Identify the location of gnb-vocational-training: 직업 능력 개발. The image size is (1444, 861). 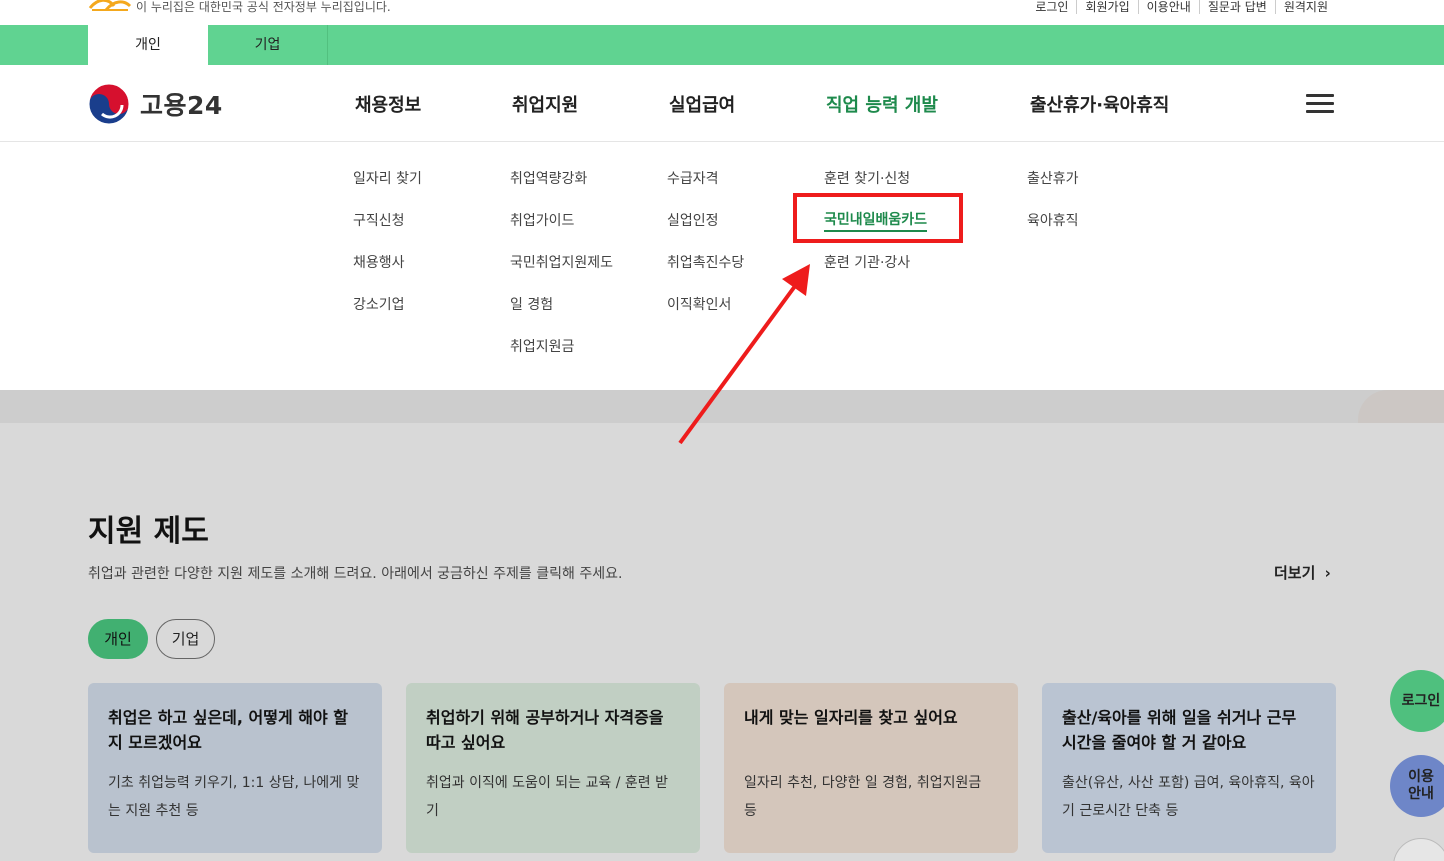
(882, 104).